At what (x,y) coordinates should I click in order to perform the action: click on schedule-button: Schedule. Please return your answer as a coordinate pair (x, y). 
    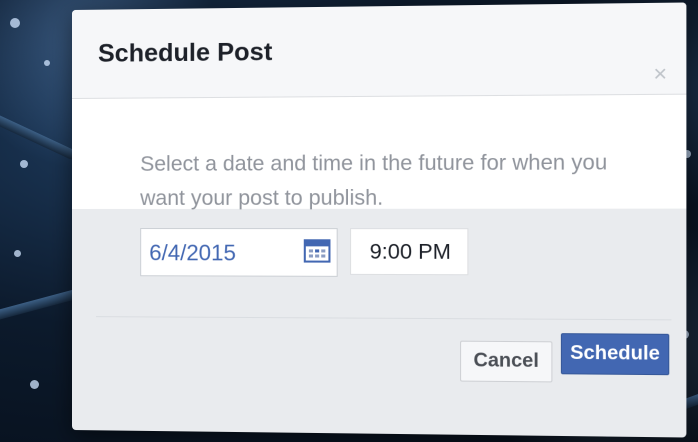
    Looking at the image, I should click on (615, 354).